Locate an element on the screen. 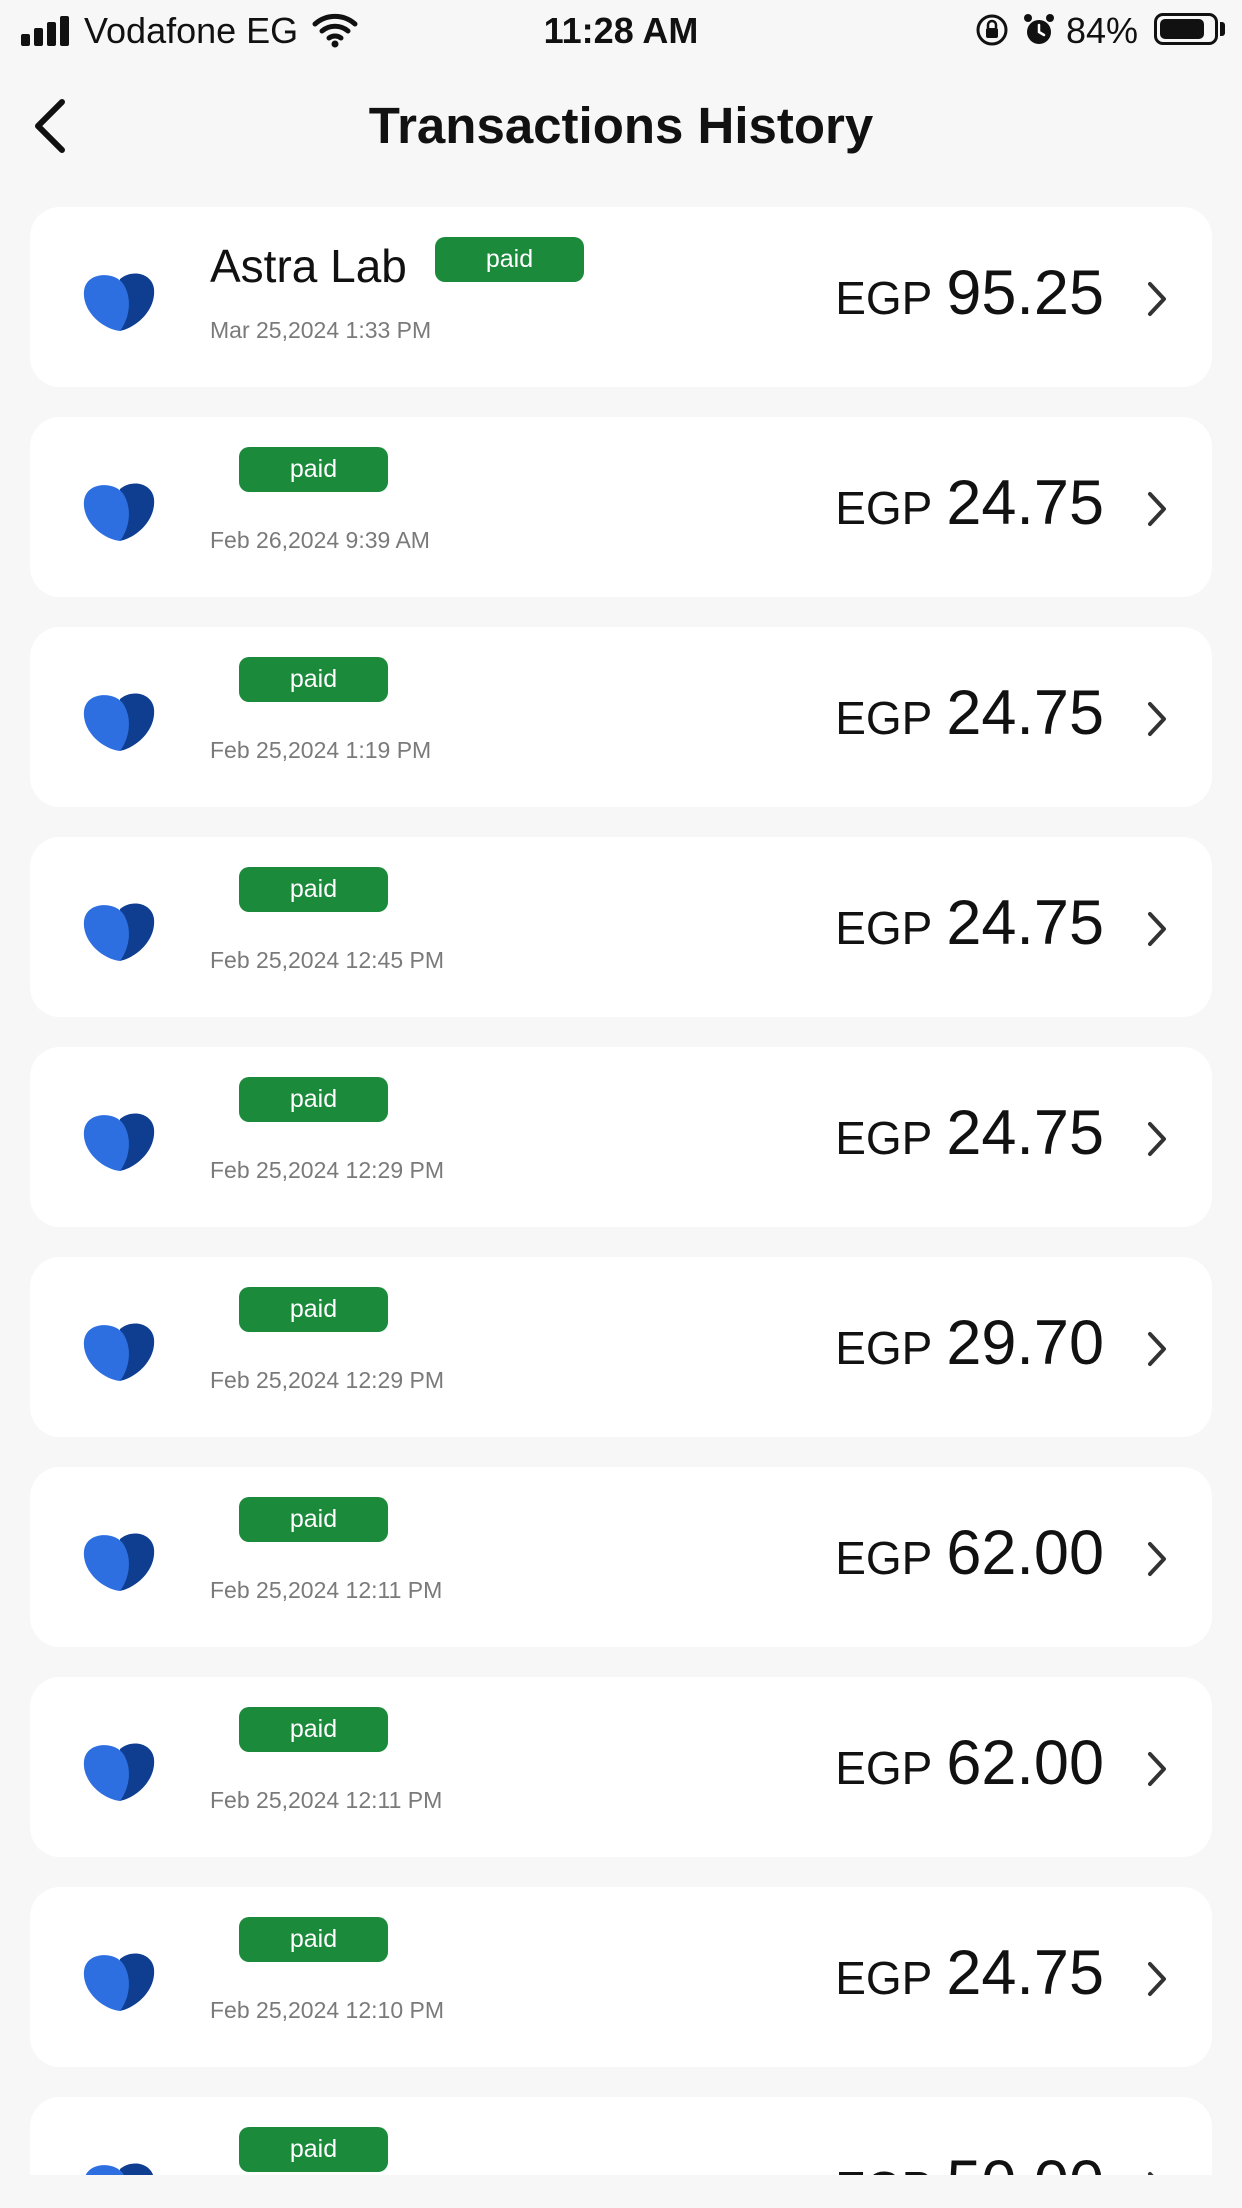 The height and width of the screenshot is (2208, 1242). transaction-card: paid EGP 50.00 is located at coordinates (621, 2136).